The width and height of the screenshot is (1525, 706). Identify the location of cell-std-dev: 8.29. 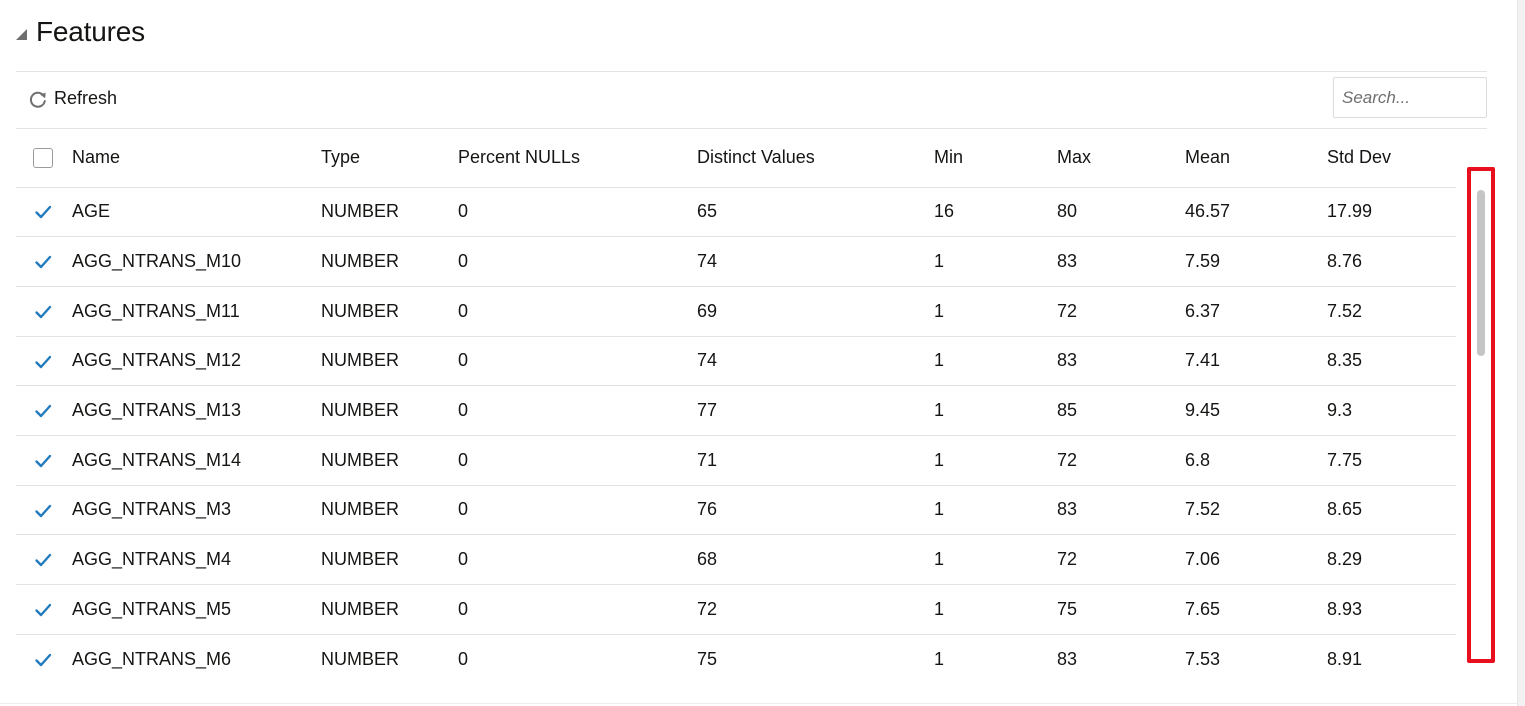
(1391, 559).